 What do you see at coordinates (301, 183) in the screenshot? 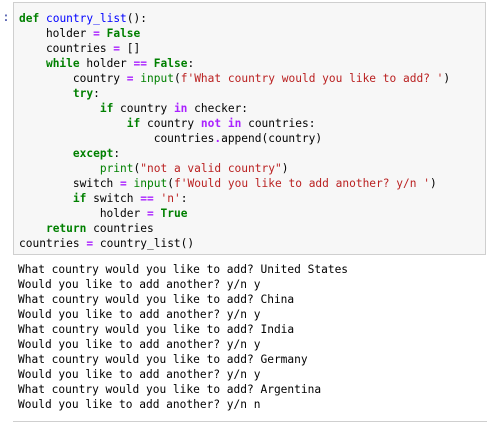
I see `code-token: f'Would you like to add another? y/n '` at bounding box center [301, 183].